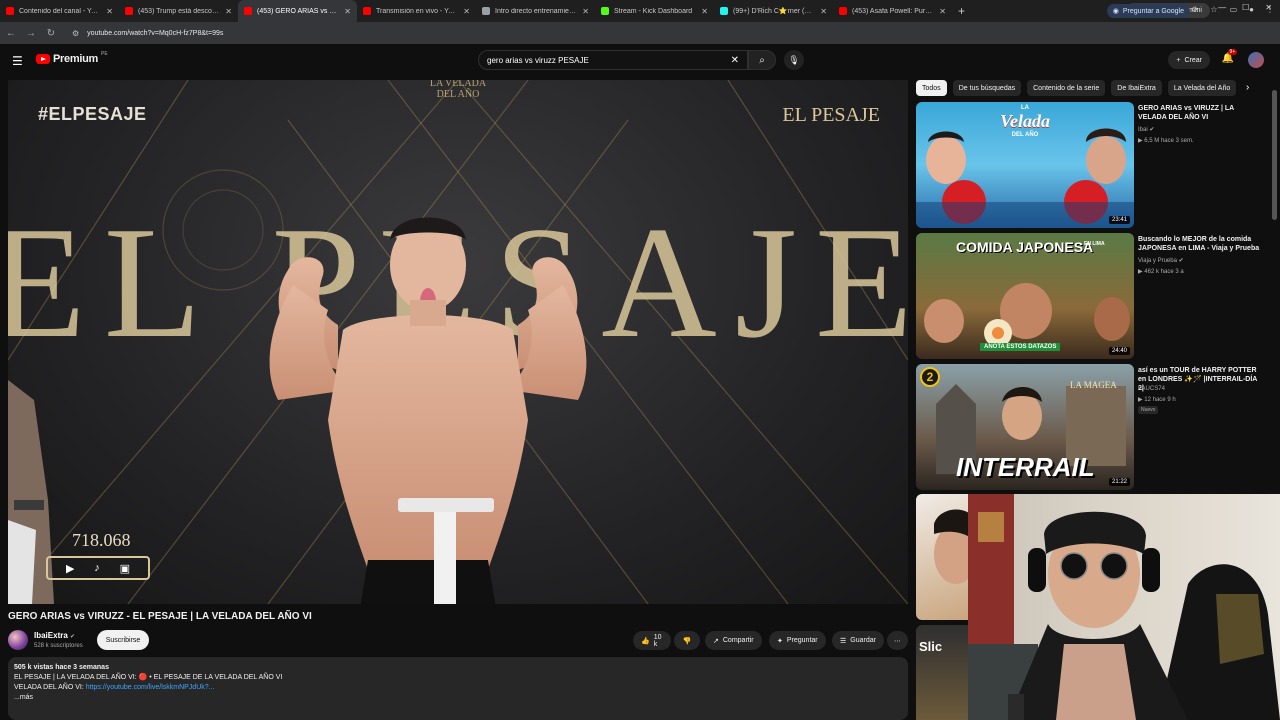 Image resolution: width=1280 pixels, height=720 pixels. I want to click on filter-chip: La Velada del Año, so click(1202, 88).